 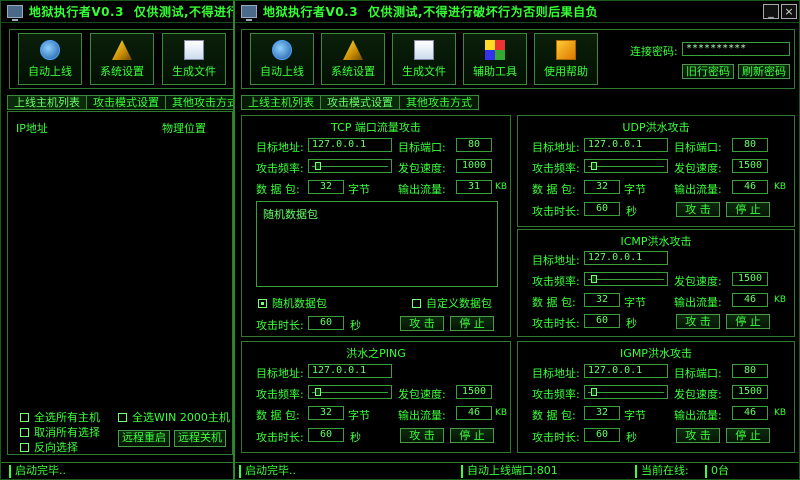 What do you see at coordinates (47, 102) in the screenshot?
I see `back-tab-host-list: 上线主机列表` at bounding box center [47, 102].